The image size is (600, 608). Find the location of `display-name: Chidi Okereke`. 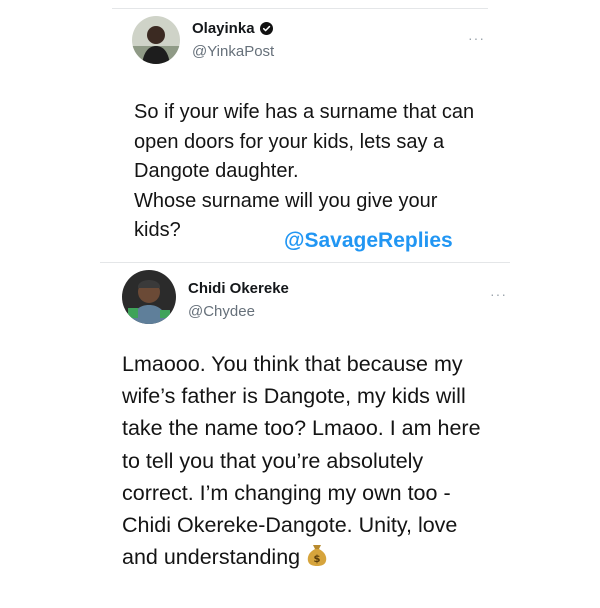

display-name: Chidi Okereke is located at coordinates (238, 288).